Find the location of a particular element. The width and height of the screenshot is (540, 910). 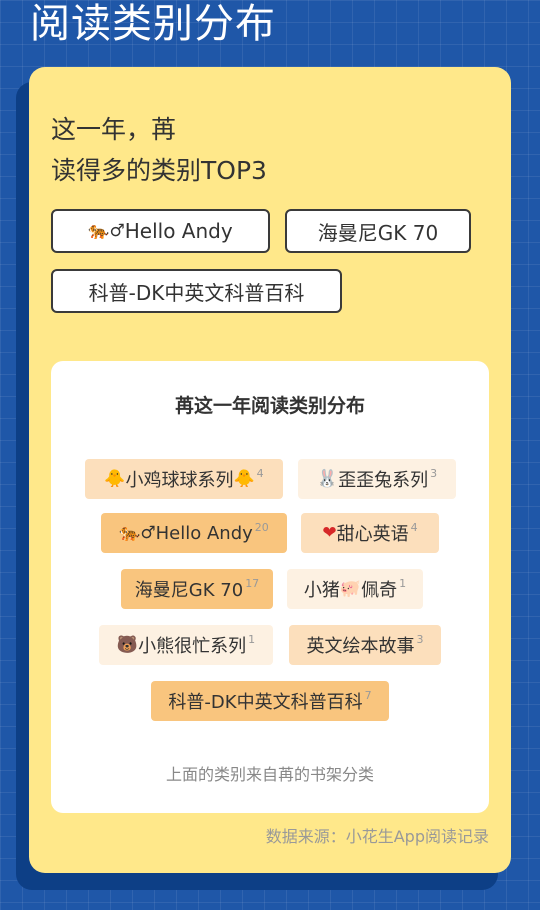

tag-label: 英文绘本故事 is located at coordinates (360, 646).